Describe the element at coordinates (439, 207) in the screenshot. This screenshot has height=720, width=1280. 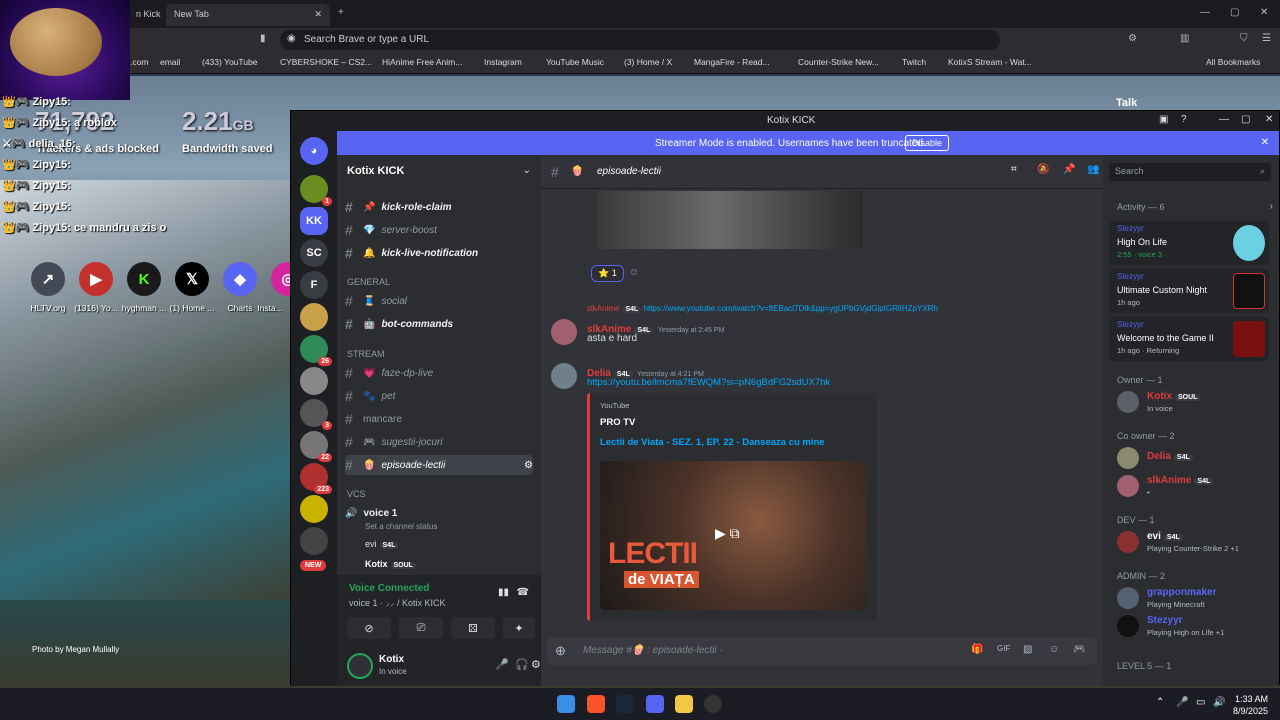
I see `channel-kick-role-claim: # 📌 kick-role-claim` at that location.